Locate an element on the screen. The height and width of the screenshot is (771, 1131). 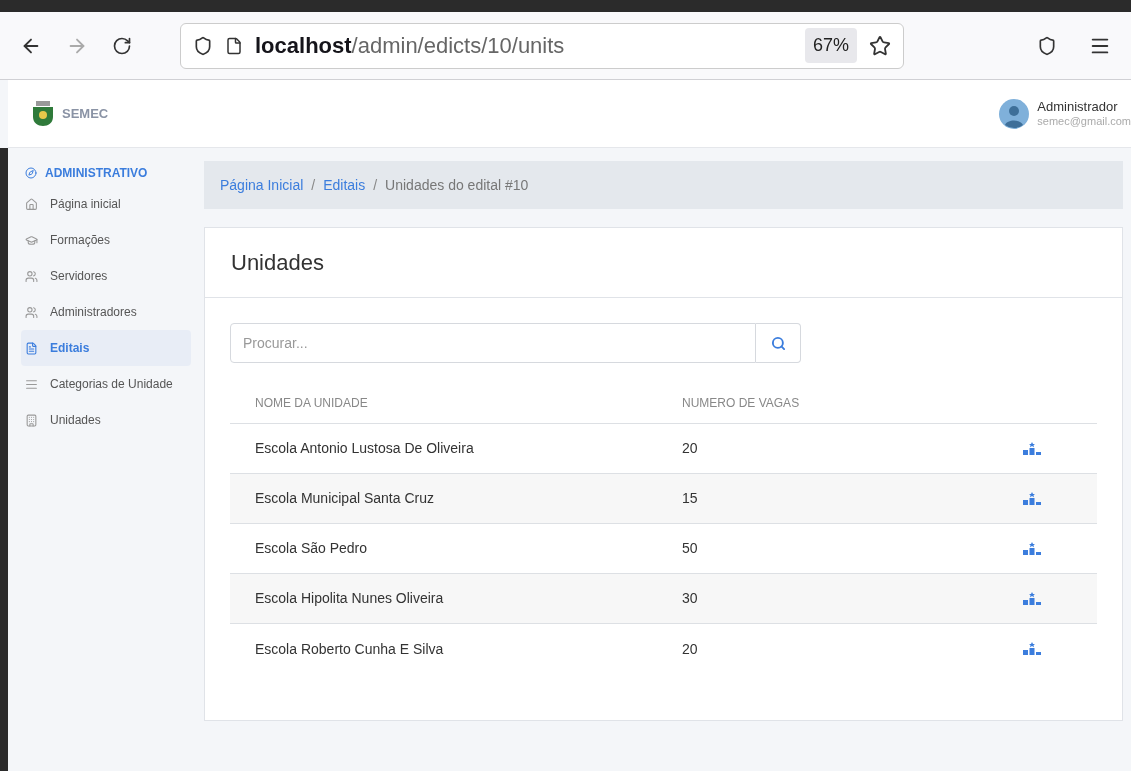
table-cell-text: Escola São Pedro is located at coordinates (311, 548).